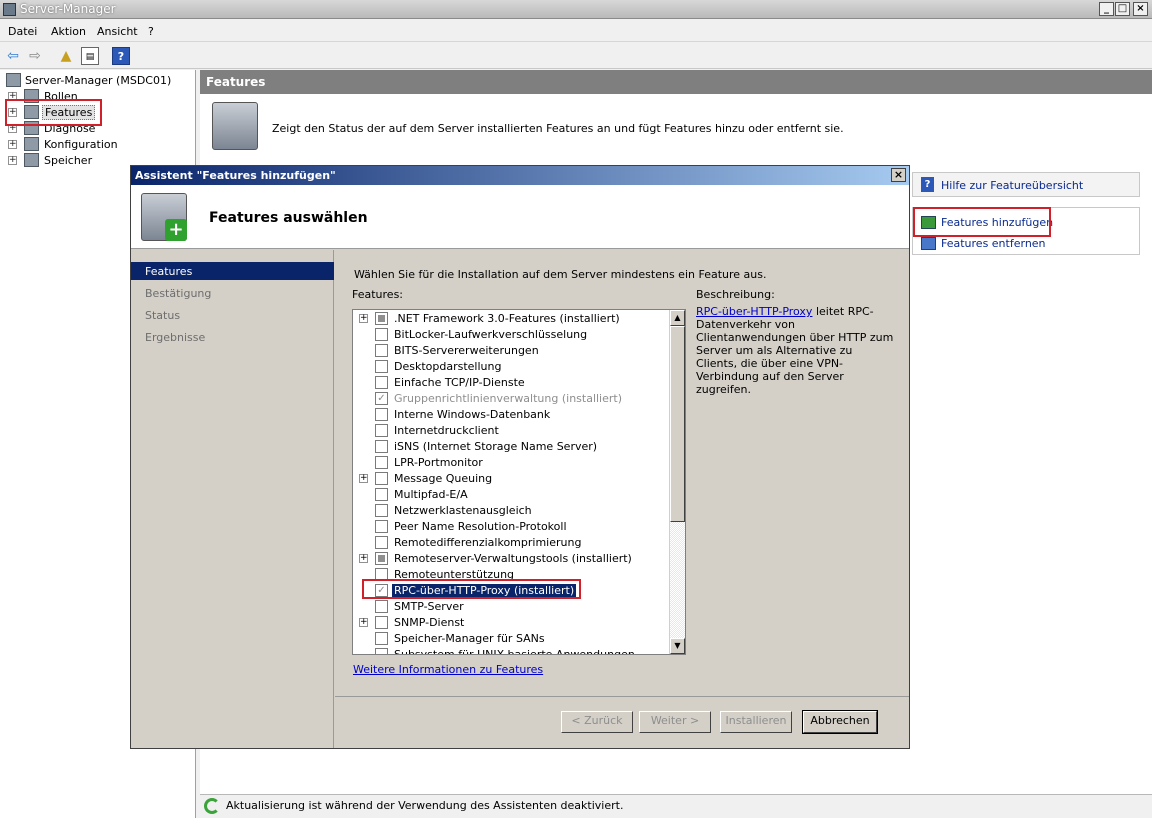  Describe the element at coordinates (675, 722) in the screenshot. I see `next-button: Weiter >` at that location.